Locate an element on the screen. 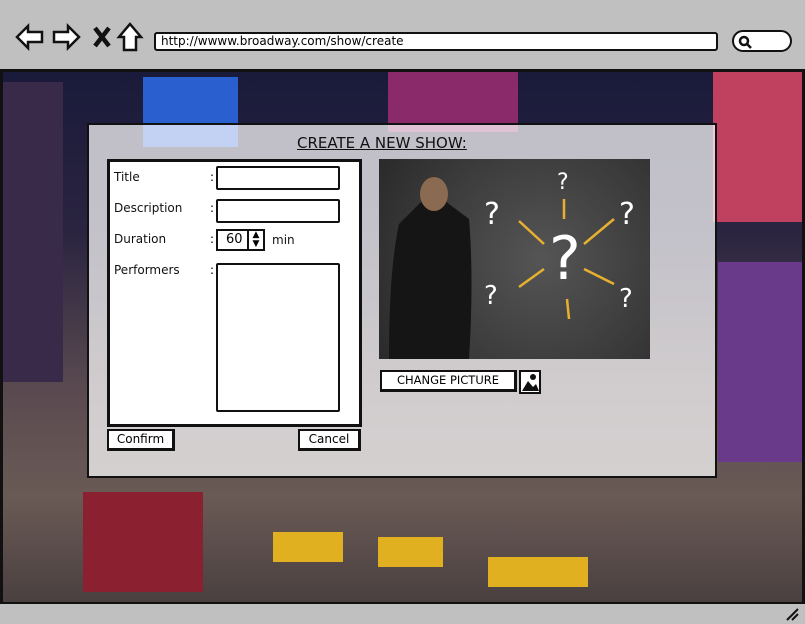  up-down-arrows-icon: ▲ ▼ is located at coordinates (255, 240).